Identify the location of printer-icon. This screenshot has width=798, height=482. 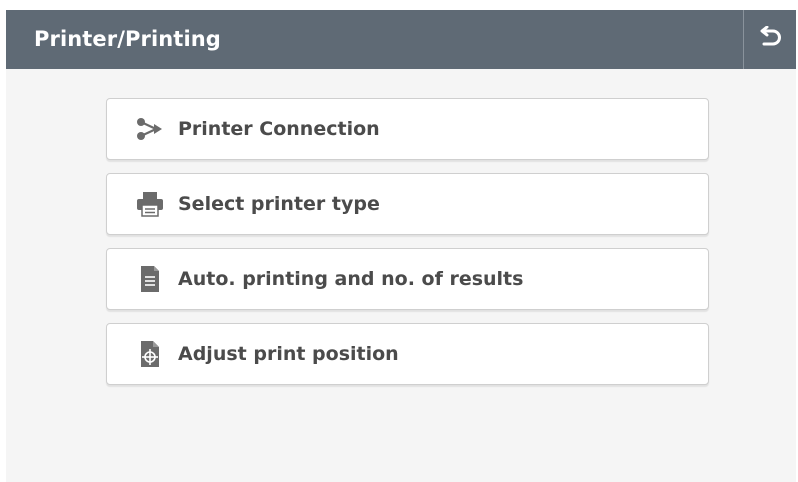
(150, 204).